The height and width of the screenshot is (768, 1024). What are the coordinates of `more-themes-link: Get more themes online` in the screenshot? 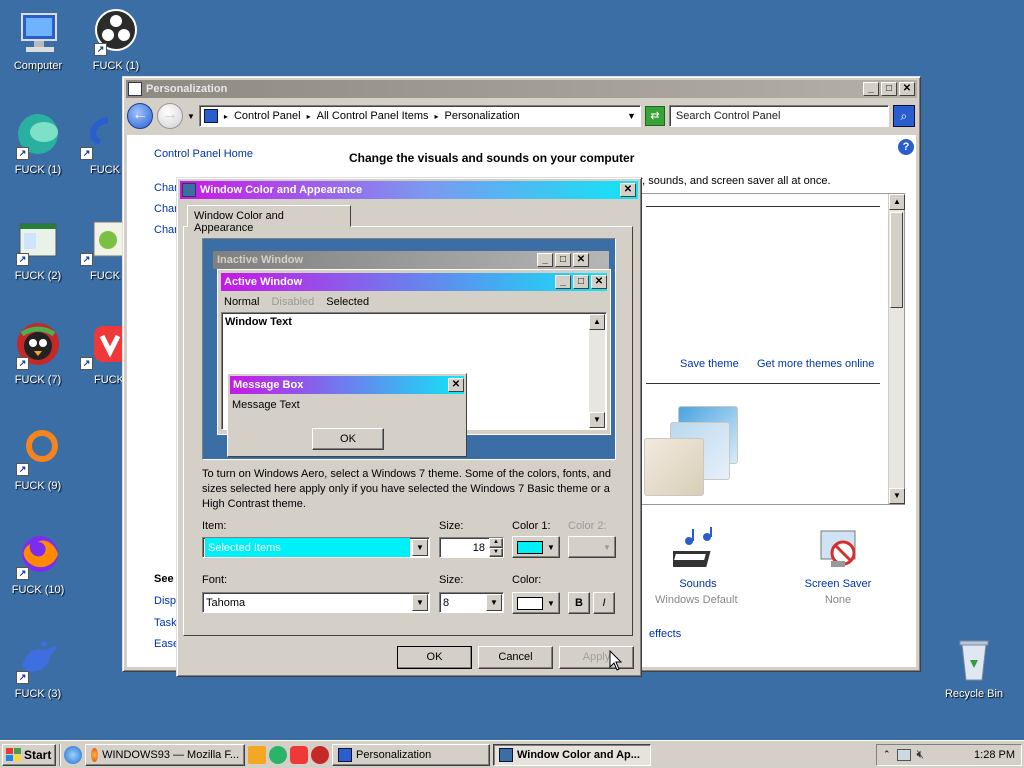 It's located at (815, 364).